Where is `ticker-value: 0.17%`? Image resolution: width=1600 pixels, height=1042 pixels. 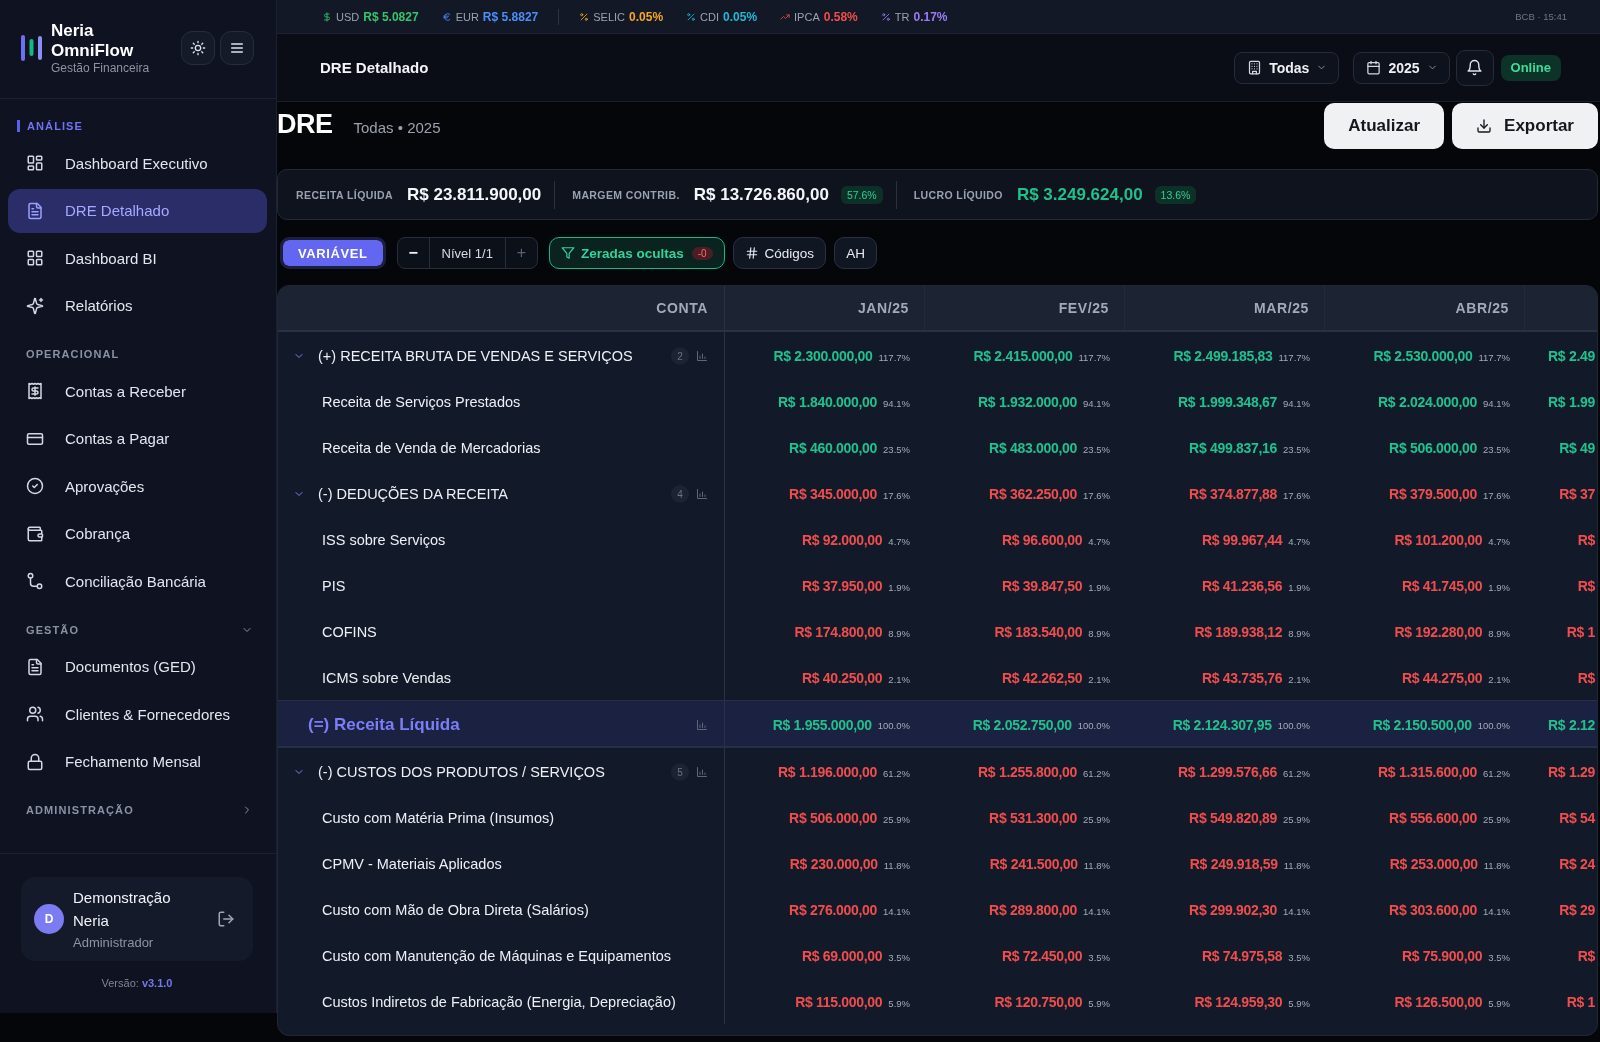
ticker-value: 0.17% is located at coordinates (930, 16).